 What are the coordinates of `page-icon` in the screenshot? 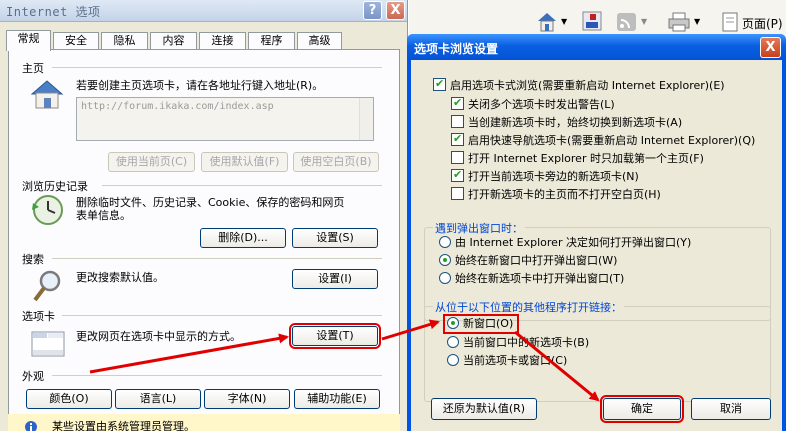 It's located at (730, 22).